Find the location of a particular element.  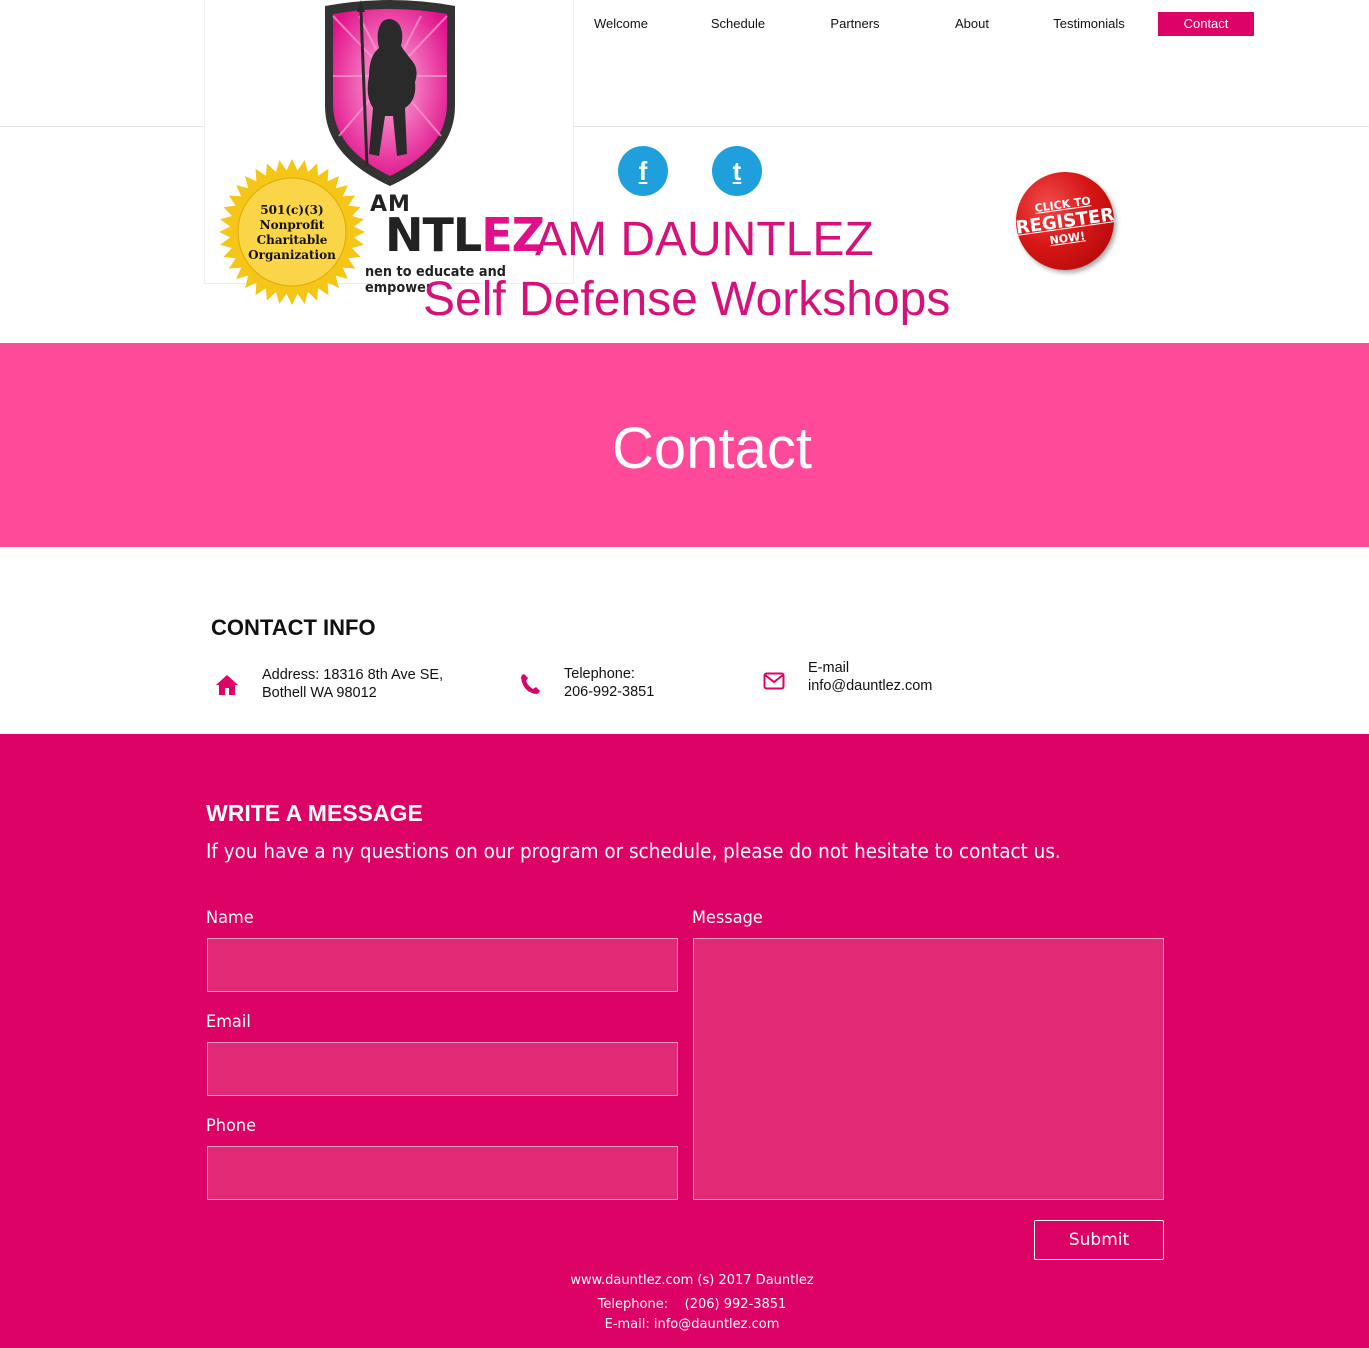

phone-input is located at coordinates (442, 1173).